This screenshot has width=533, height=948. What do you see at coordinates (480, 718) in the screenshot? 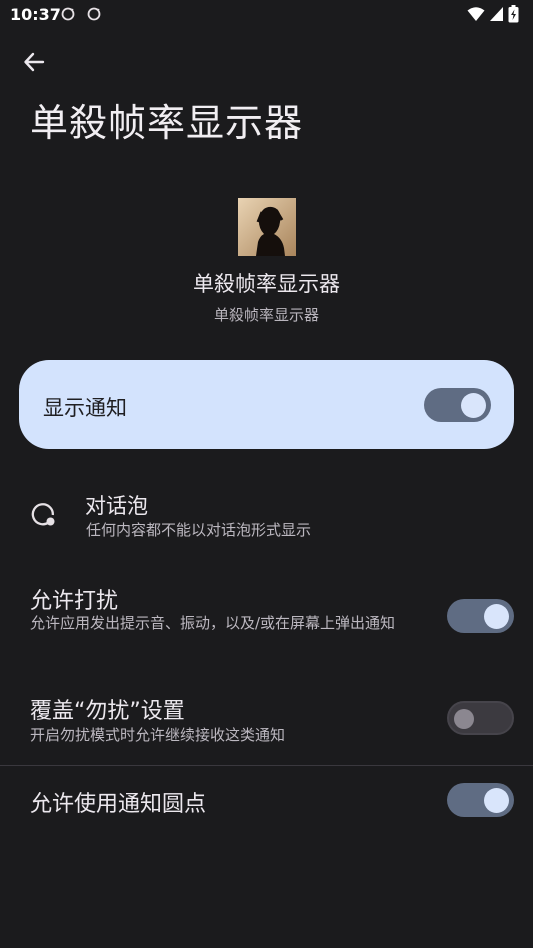
I see `override-dnd-switch` at bounding box center [480, 718].